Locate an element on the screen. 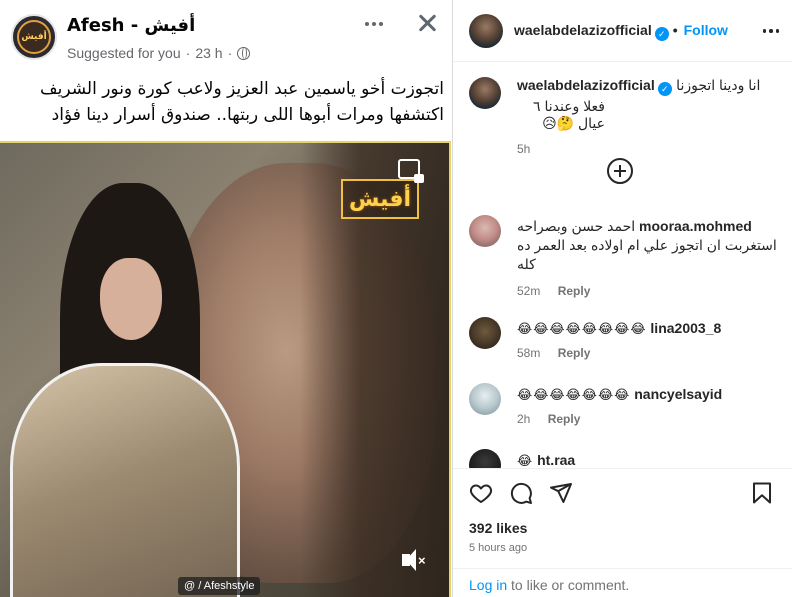 The height and width of the screenshot is (597, 792). comment-username: ht.raa is located at coordinates (556, 460).